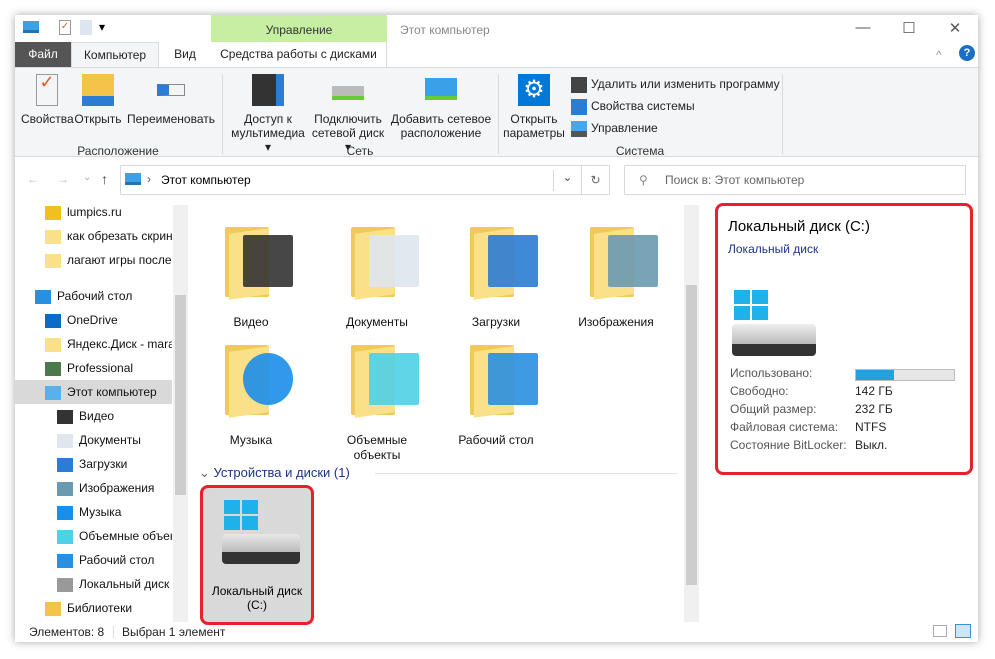  I want to click on open-folder-icon, so click(98, 90).